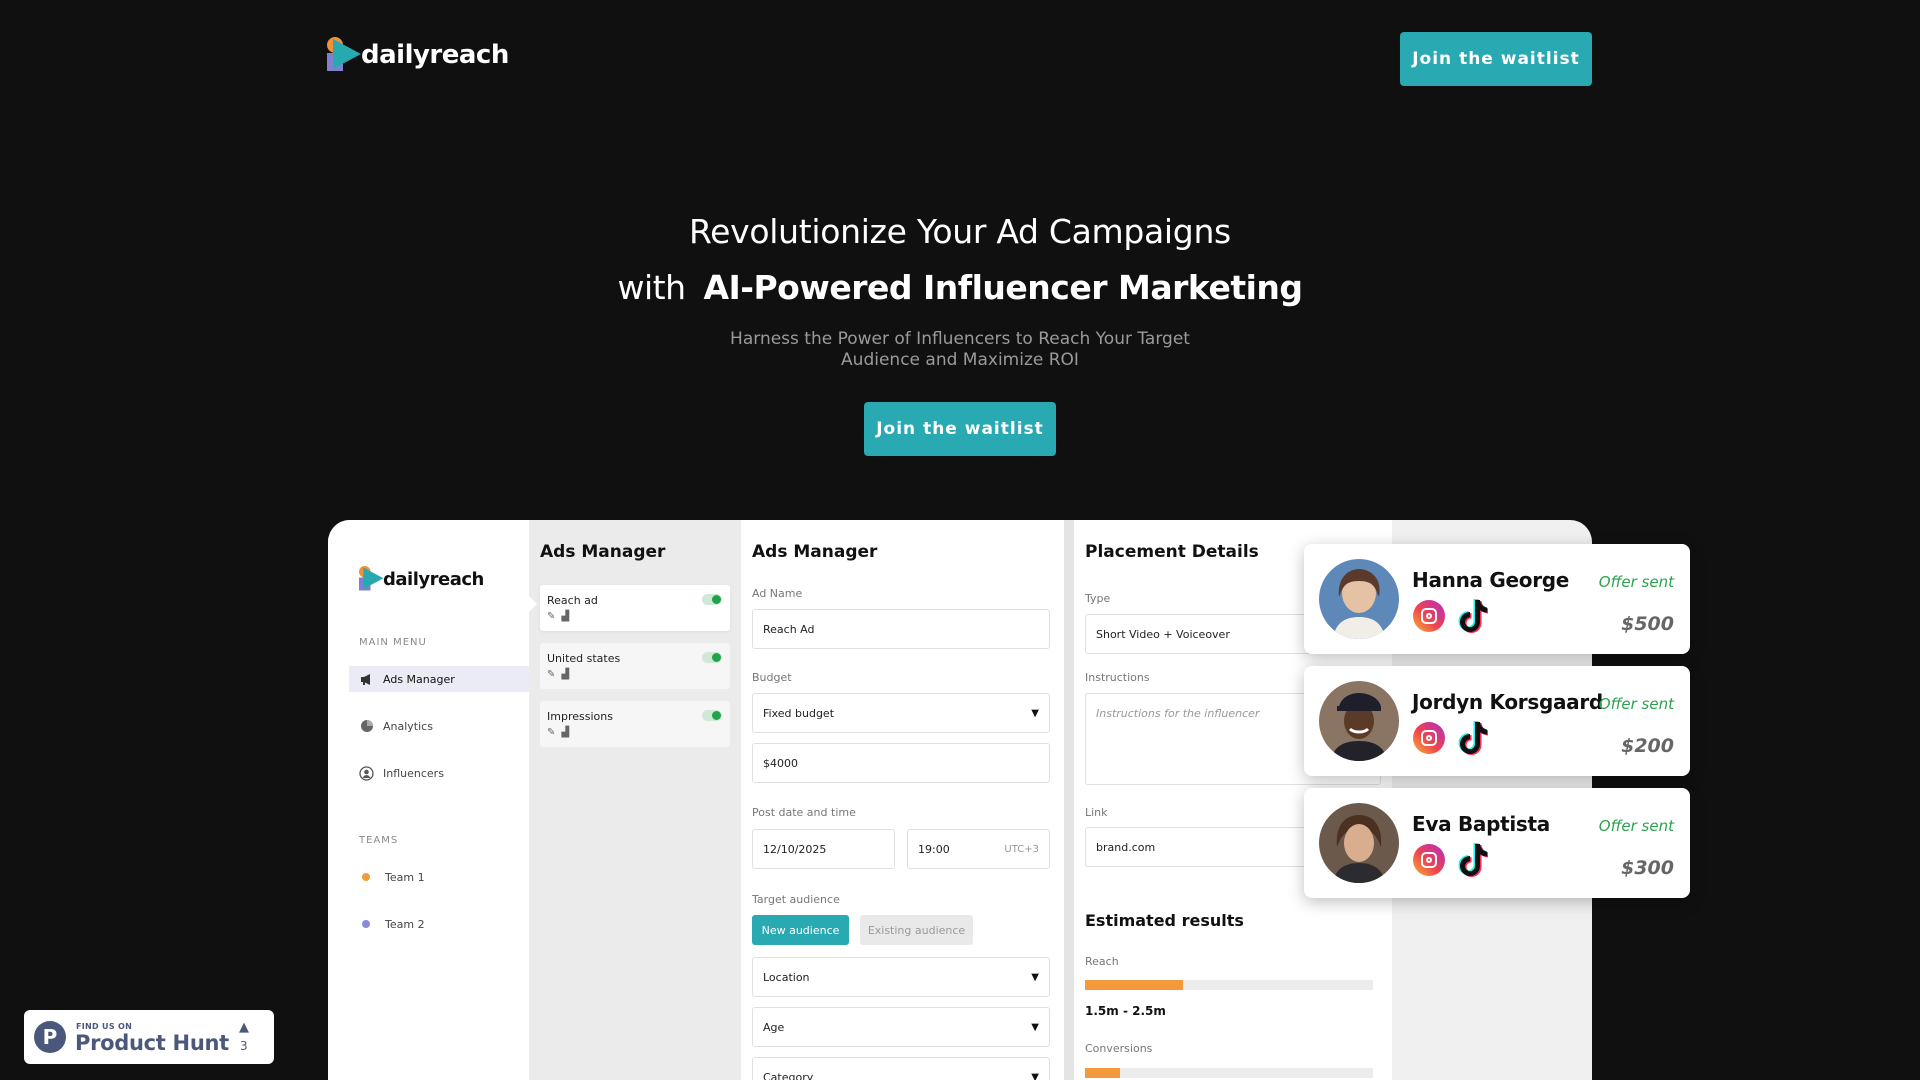 The image size is (1920, 1080). Describe the element at coordinates (603, 552) in the screenshot. I see `ads-list-title: Ads Manager` at that location.